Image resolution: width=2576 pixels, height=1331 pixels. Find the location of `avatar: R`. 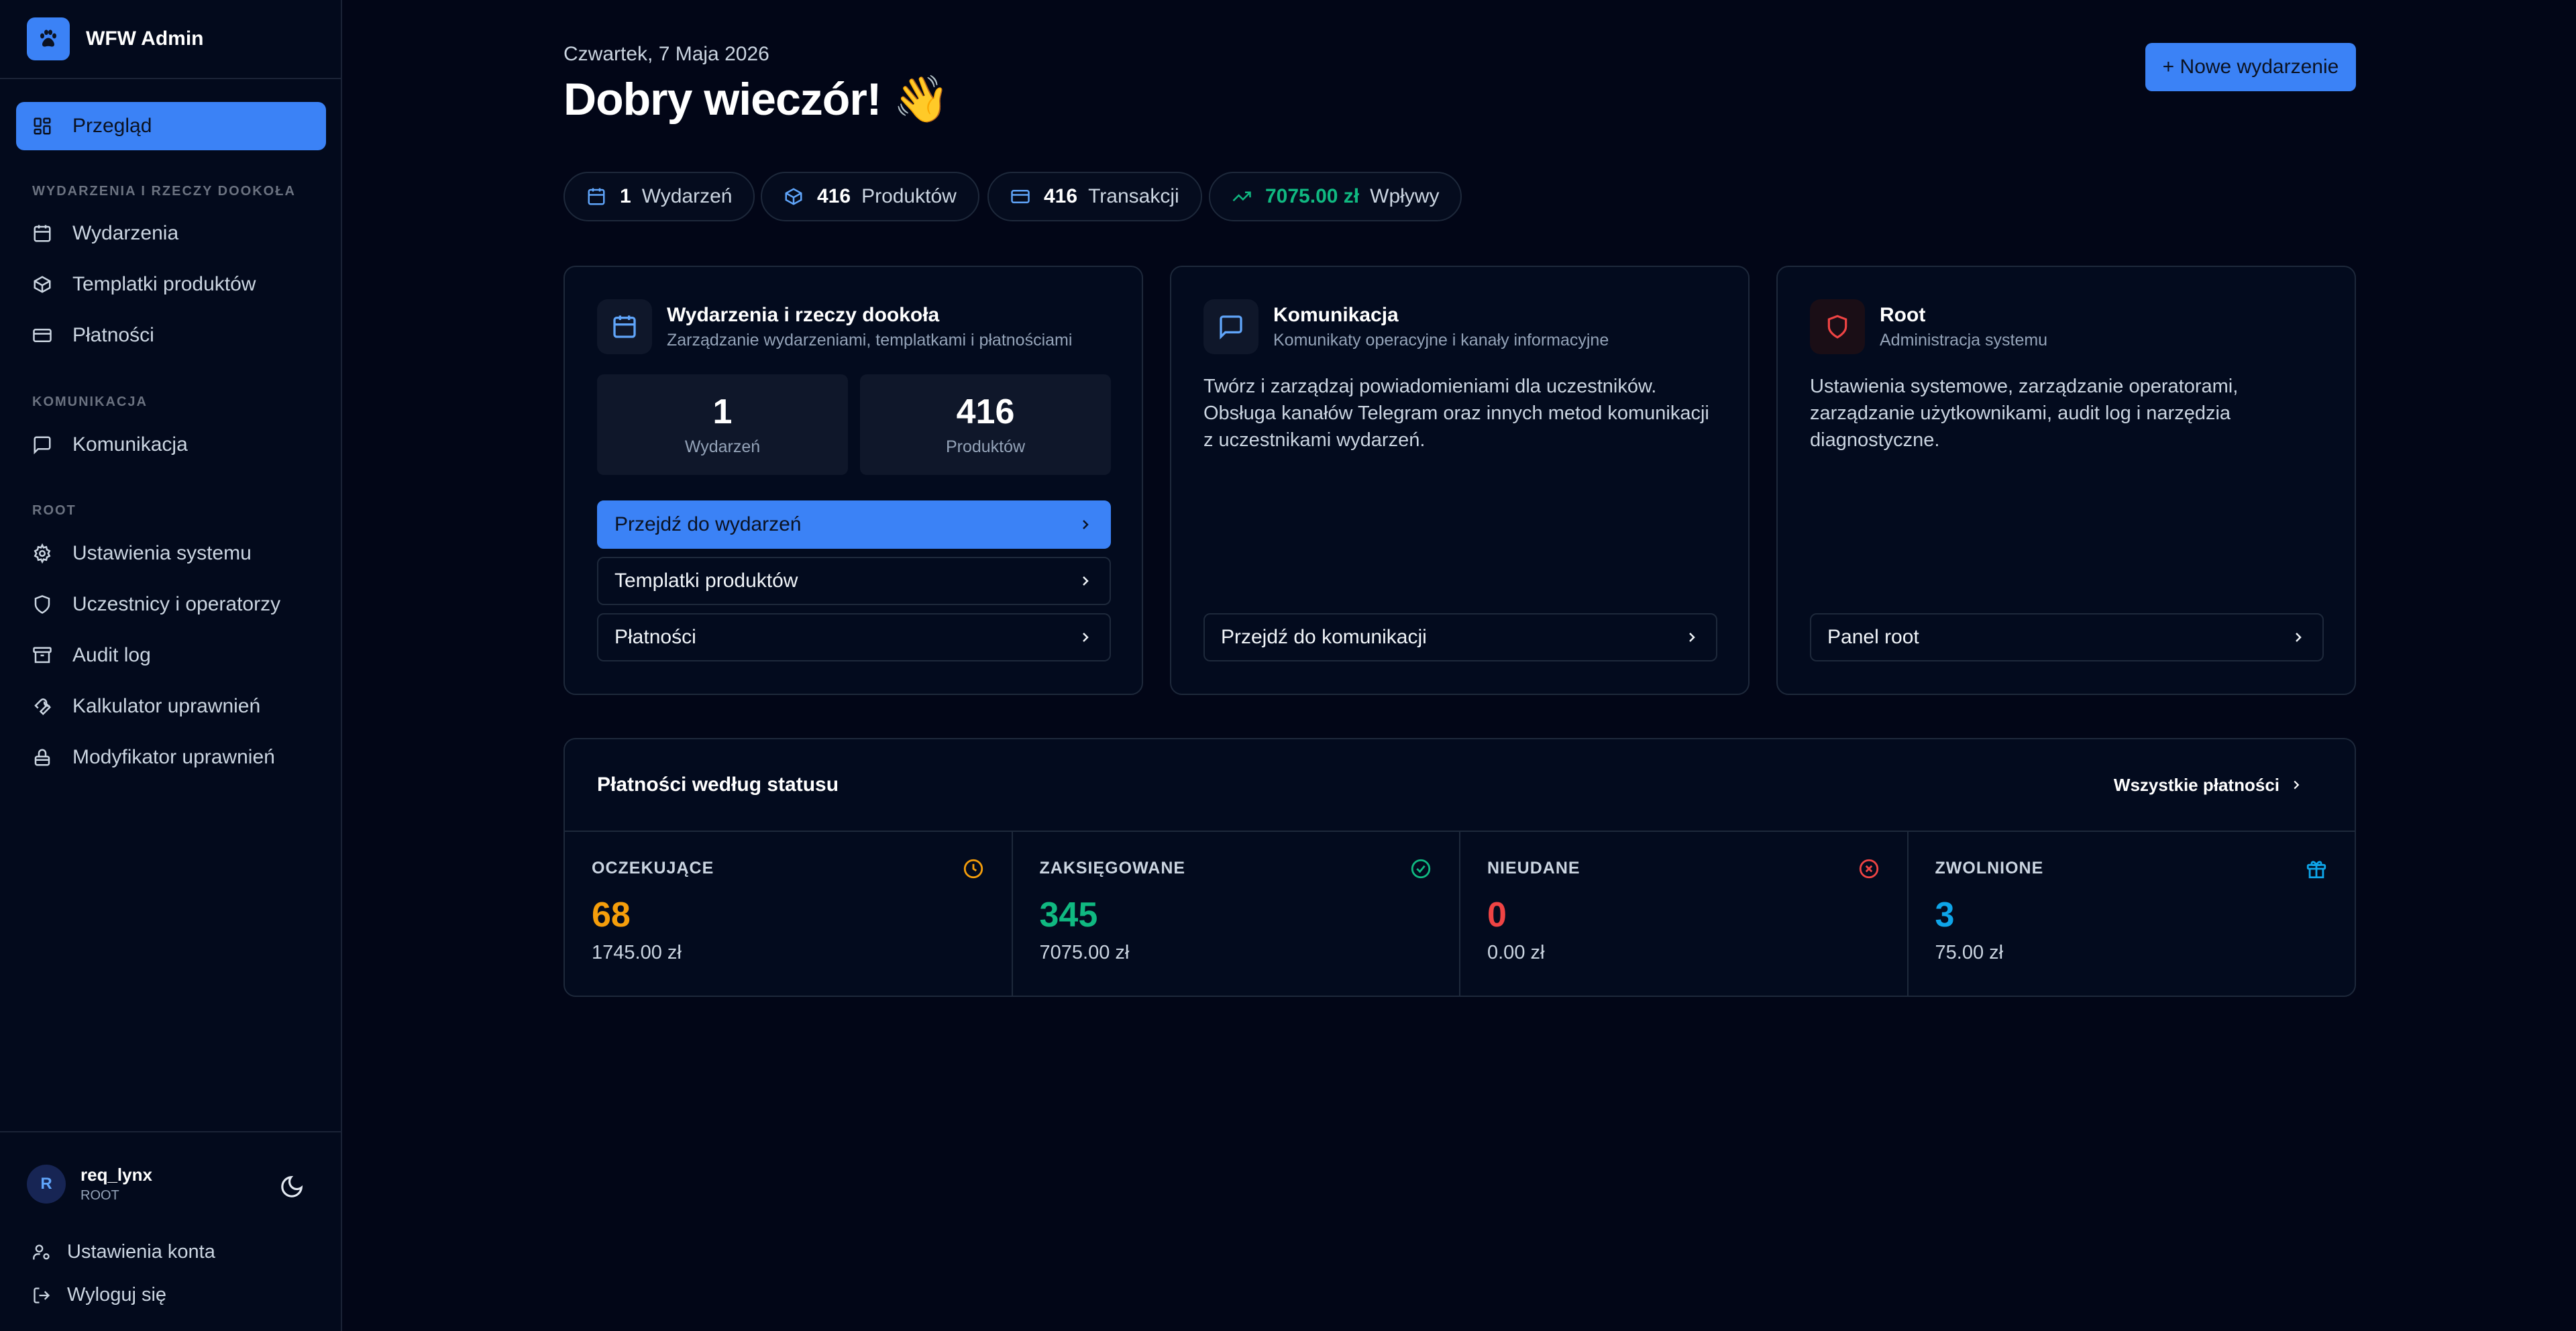

avatar: R is located at coordinates (46, 1184).